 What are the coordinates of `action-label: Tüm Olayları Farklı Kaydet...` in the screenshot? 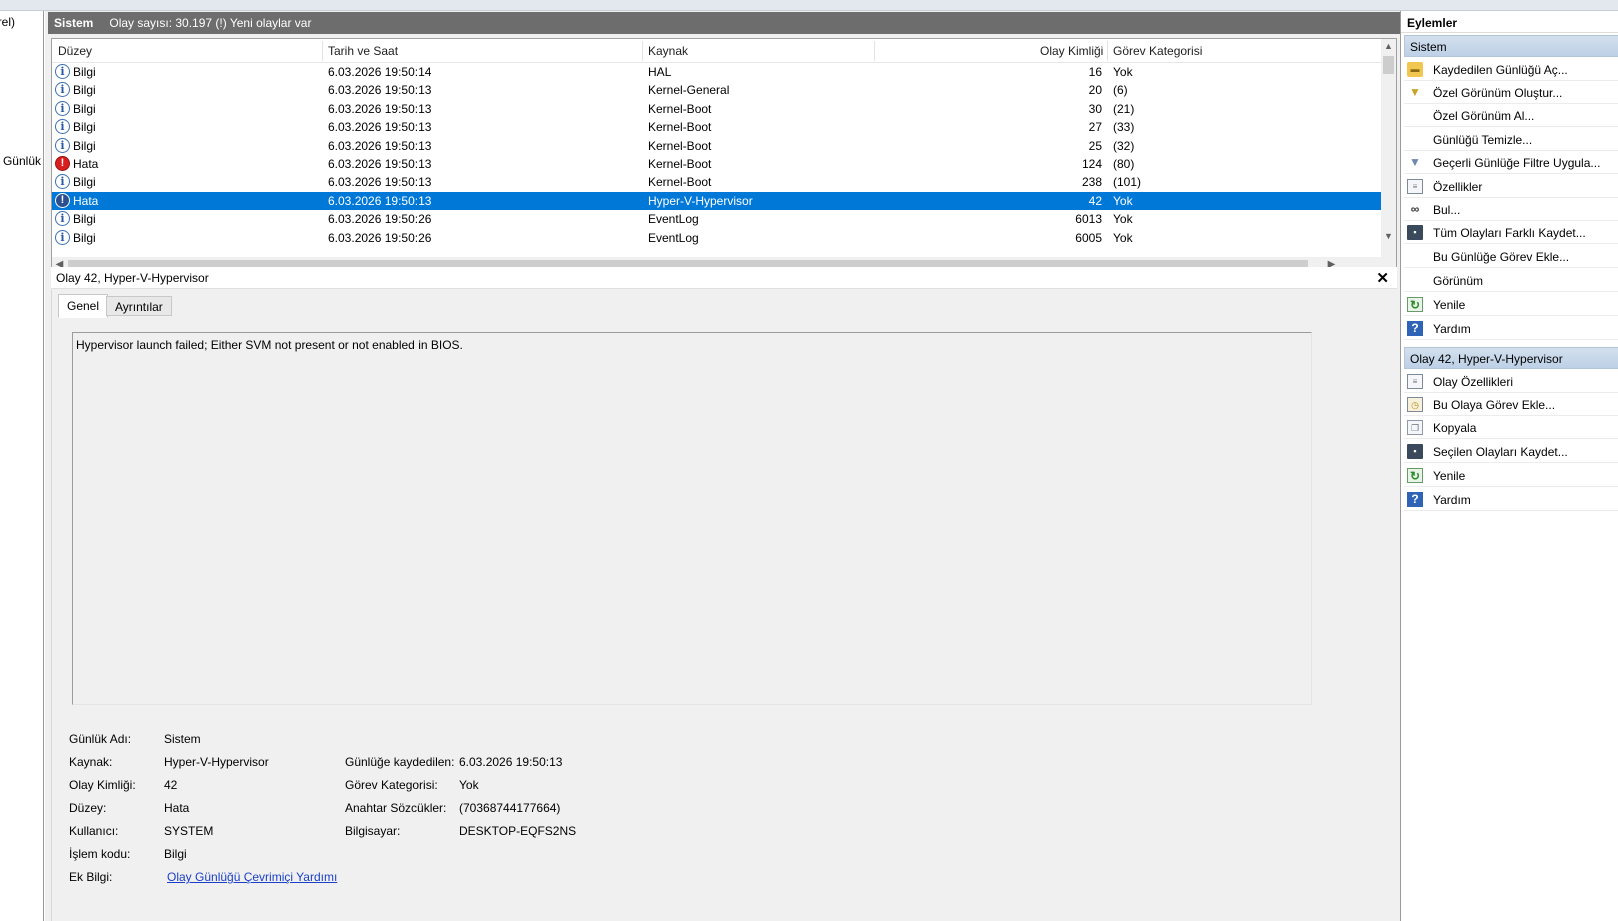 It's located at (1509, 233).